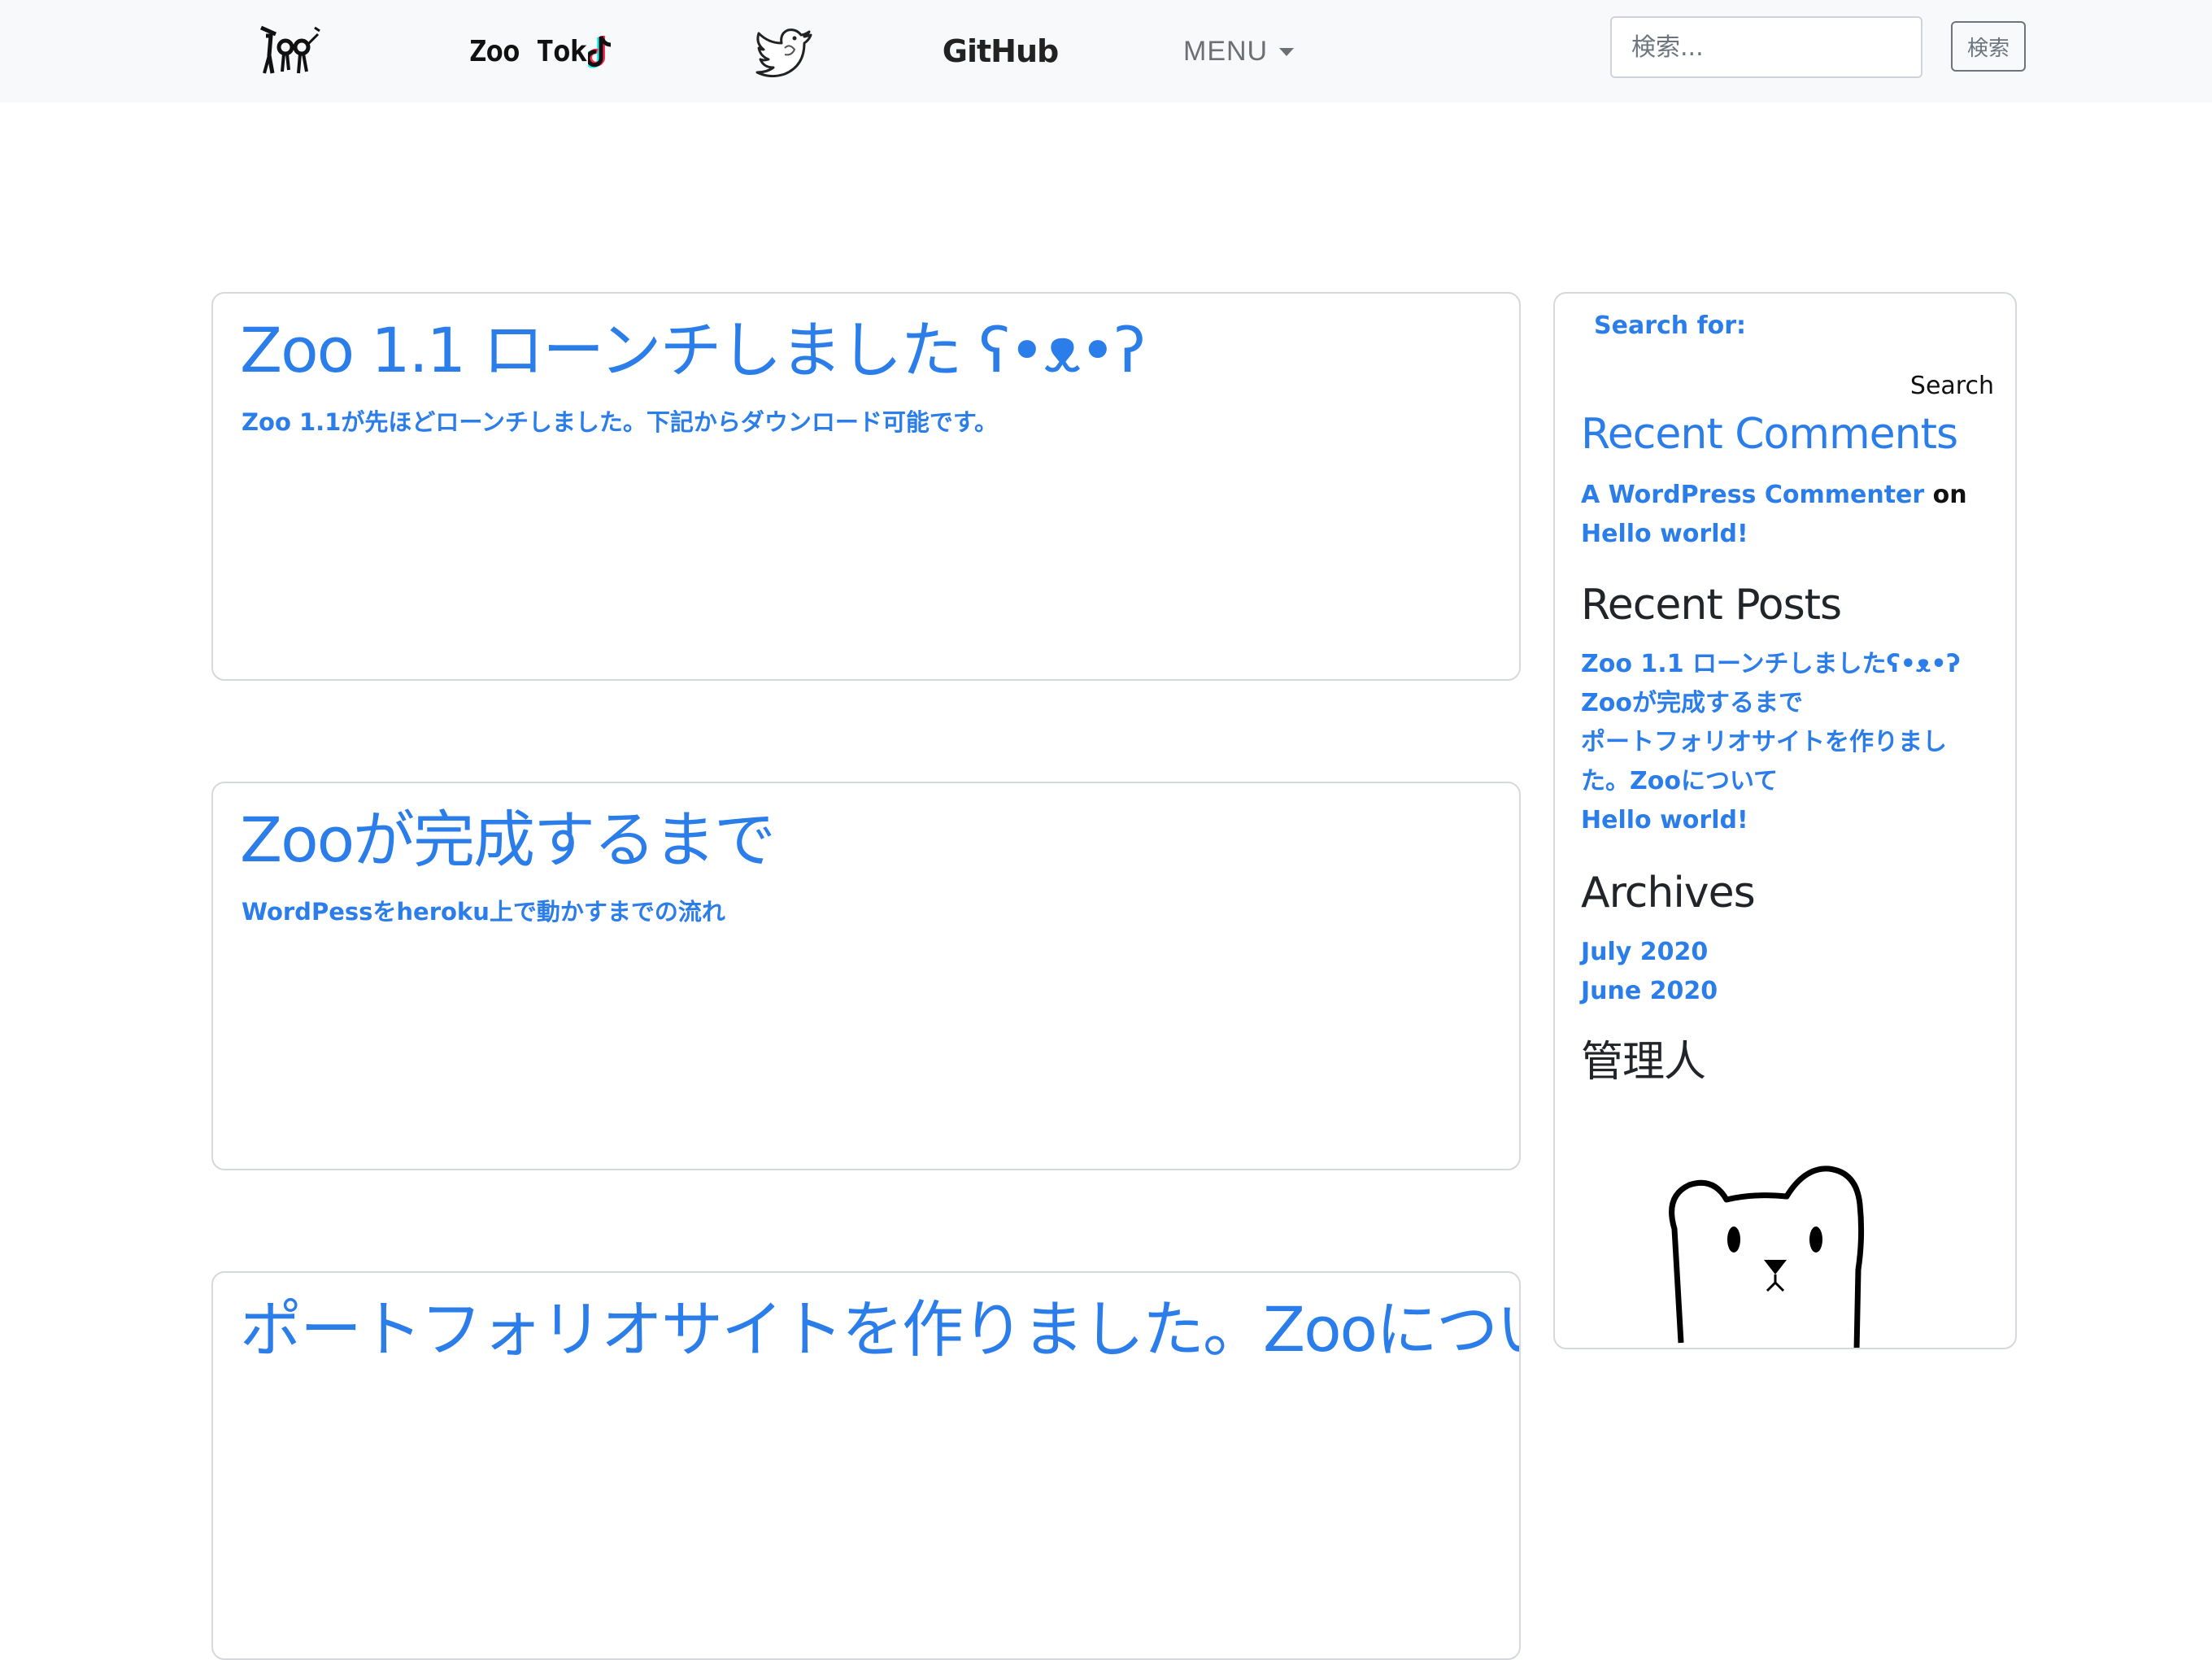 This screenshot has width=2212, height=1660. I want to click on comment-author-link: A WordPress Commenter, so click(1752, 495).